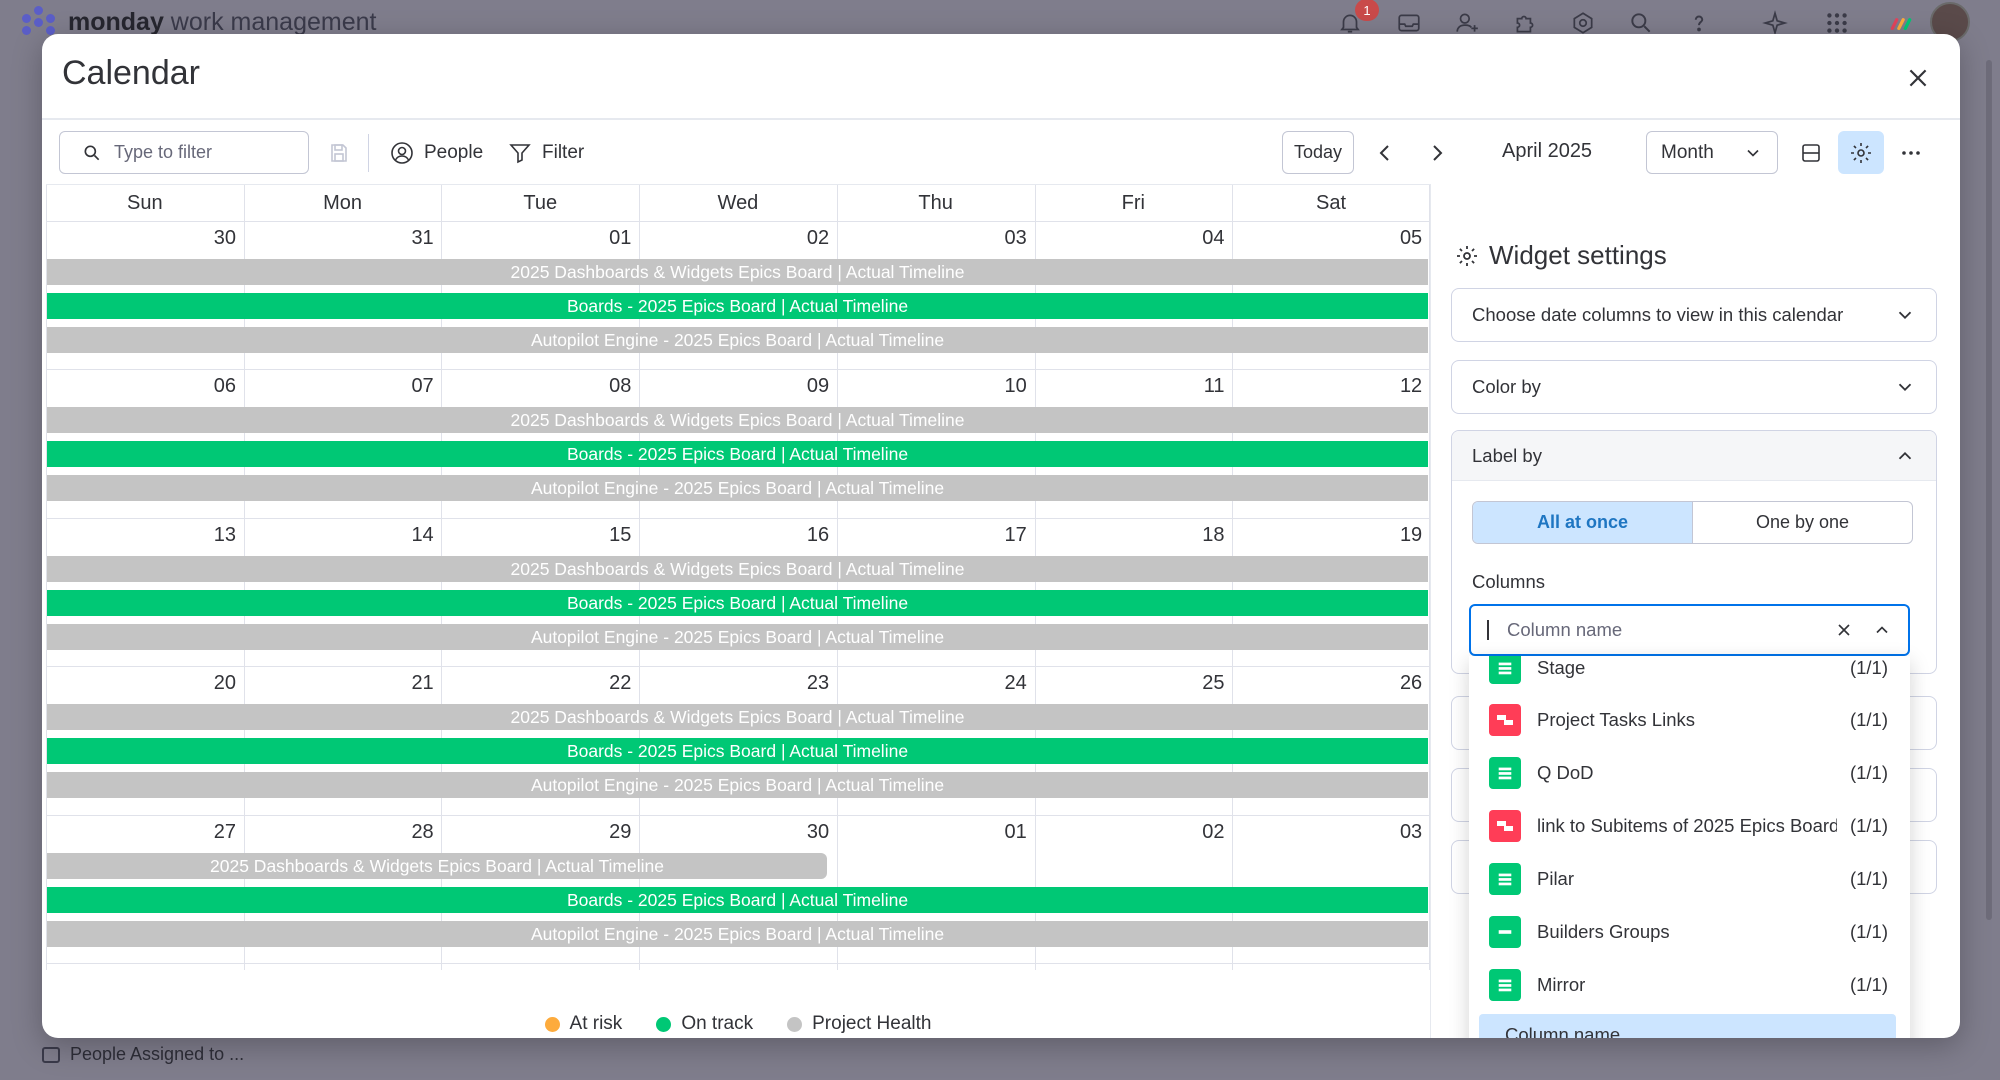 This screenshot has width=2000, height=1080. Describe the element at coordinates (583, 1024) in the screenshot. I see `legend-item: At risk` at that location.